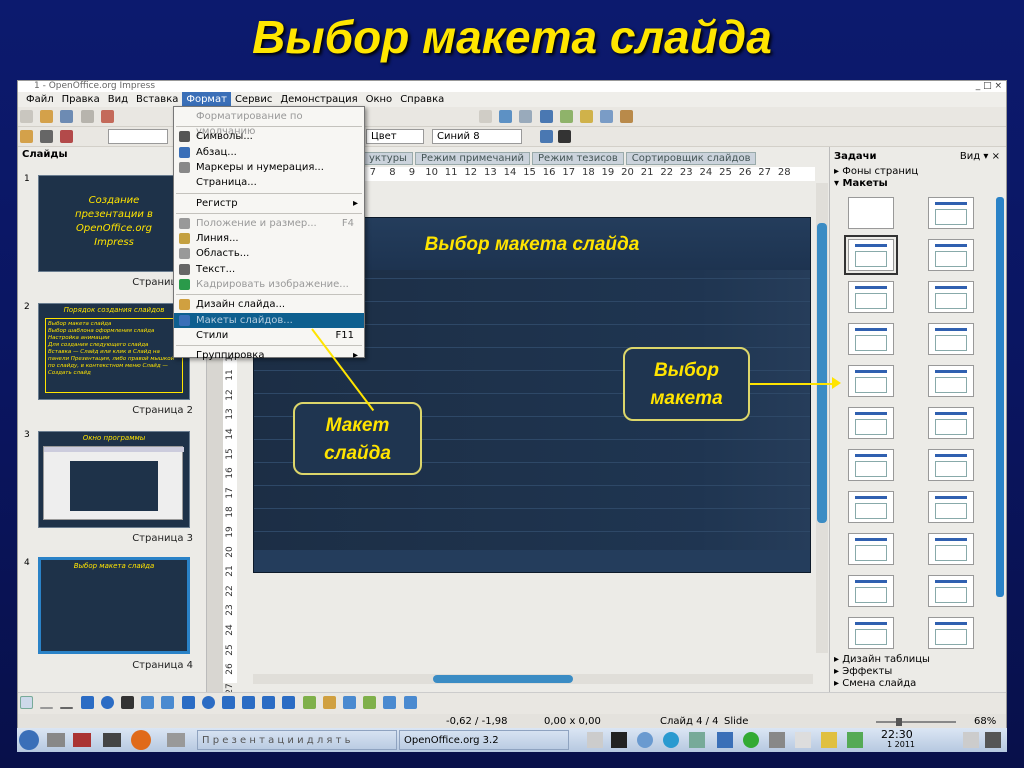 Image resolution: width=1024 pixels, height=768 pixels. I want to click on volume-icon, so click(777, 740).